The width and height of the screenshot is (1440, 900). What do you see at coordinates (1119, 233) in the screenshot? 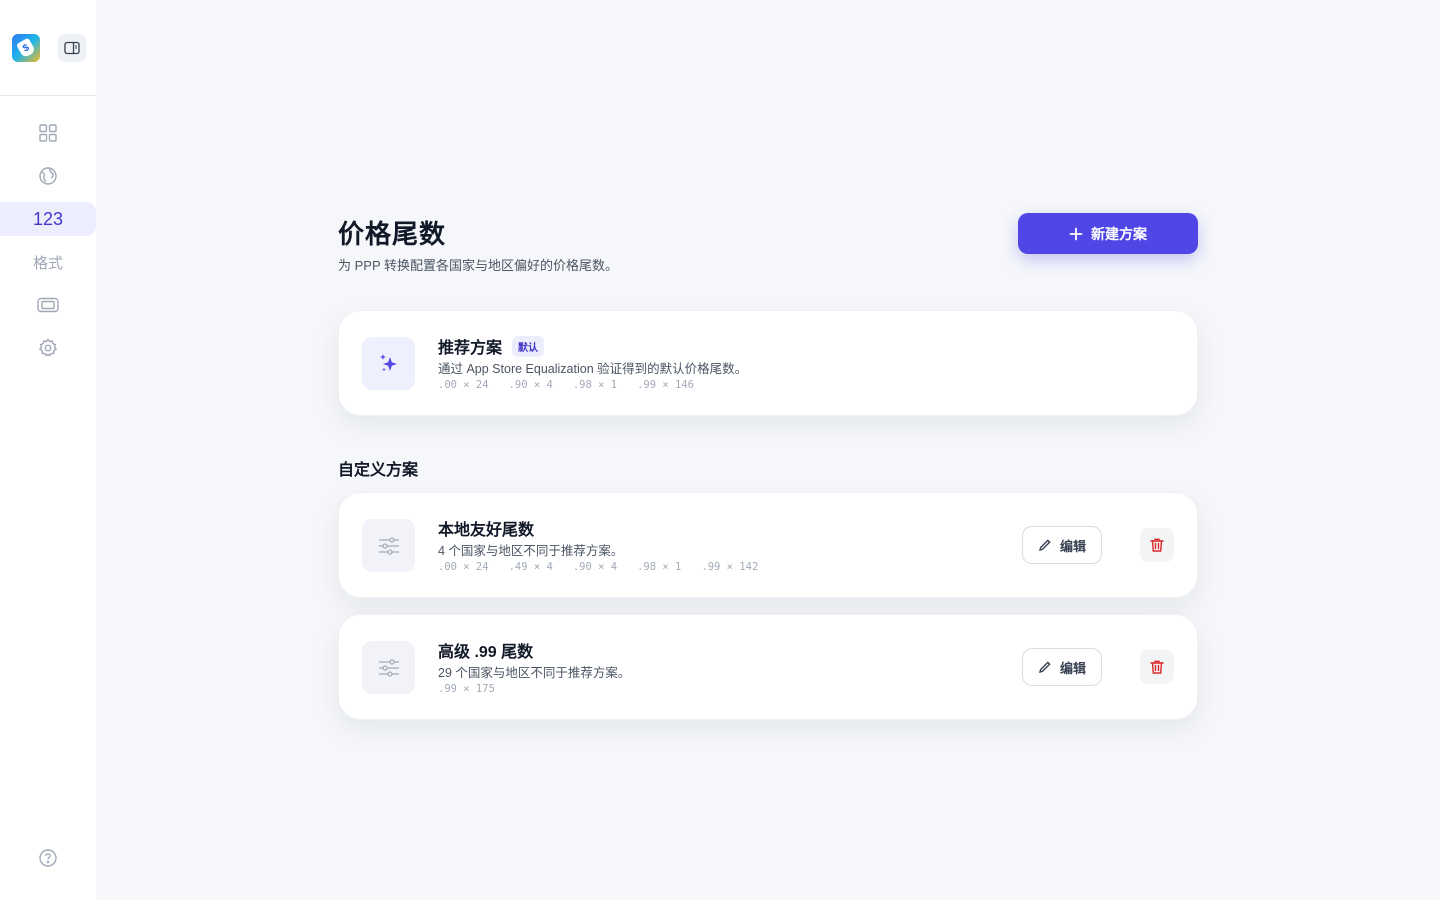
I see `new-plan-label: 新建方案` at bounding box center [1119, 233].